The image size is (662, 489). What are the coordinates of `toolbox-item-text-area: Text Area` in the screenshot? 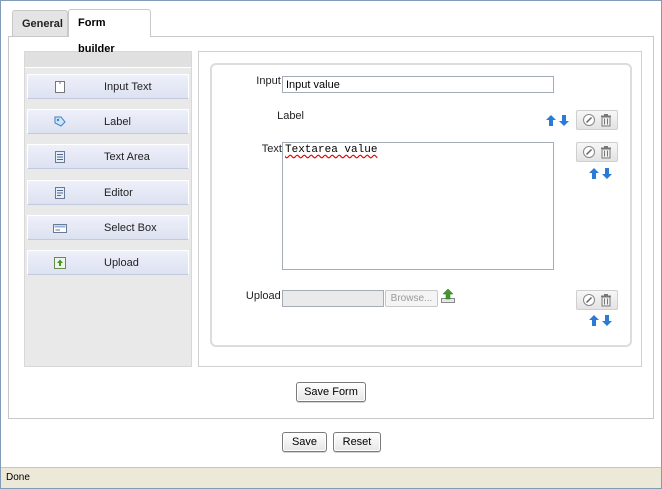 It's located at (108, 156).